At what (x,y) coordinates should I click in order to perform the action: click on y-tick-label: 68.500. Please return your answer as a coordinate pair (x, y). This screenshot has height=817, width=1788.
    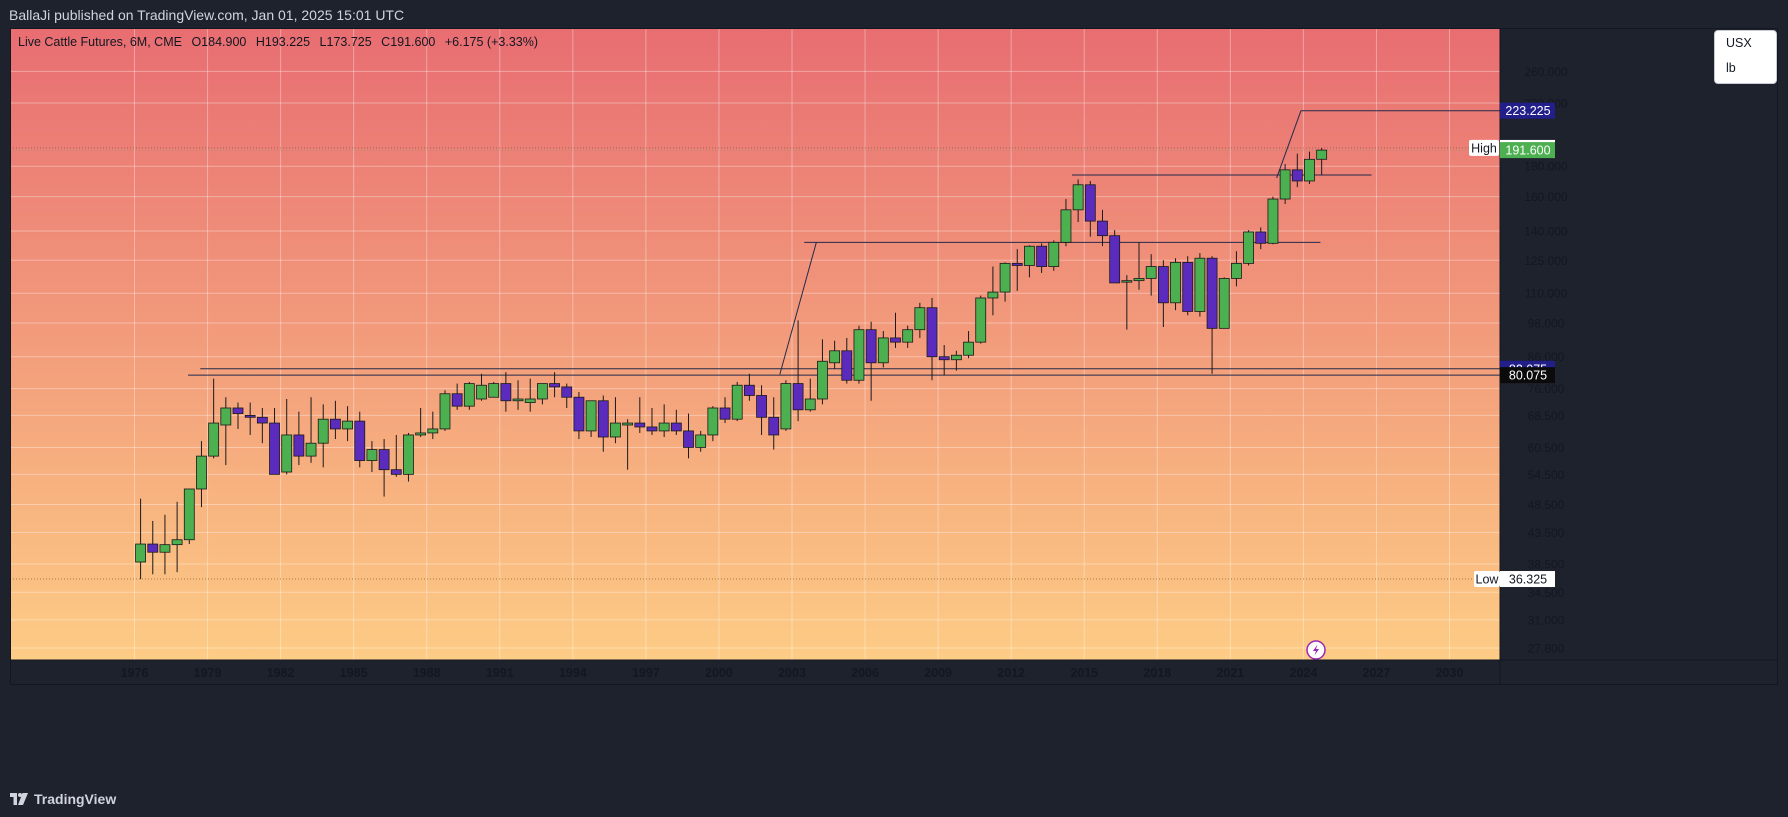
    Looking at the image, I should click on (1546, 416).